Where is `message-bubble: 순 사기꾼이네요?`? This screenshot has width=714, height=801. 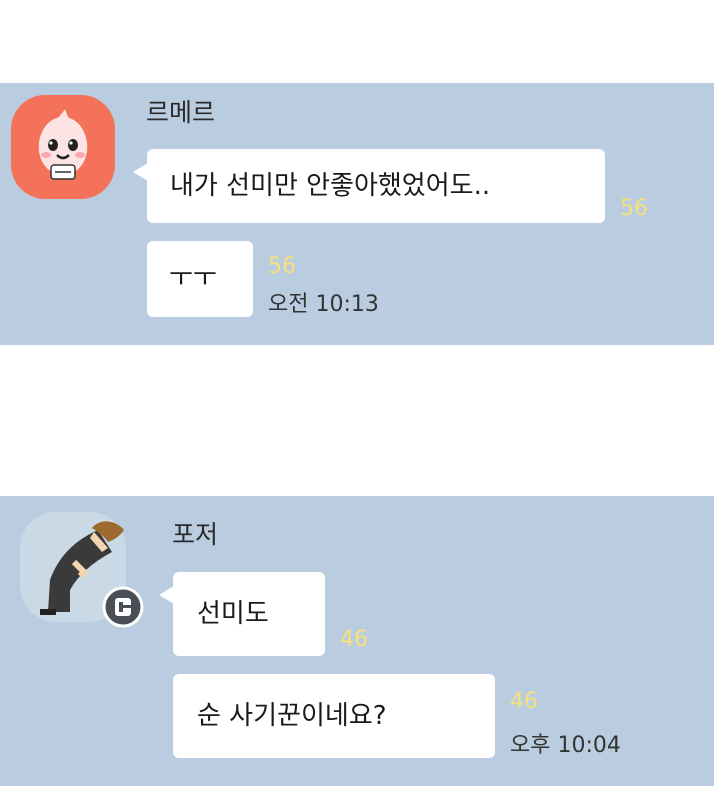
message-bubble: 순 사기꾼이네요? is located at coordinates (334, 716).